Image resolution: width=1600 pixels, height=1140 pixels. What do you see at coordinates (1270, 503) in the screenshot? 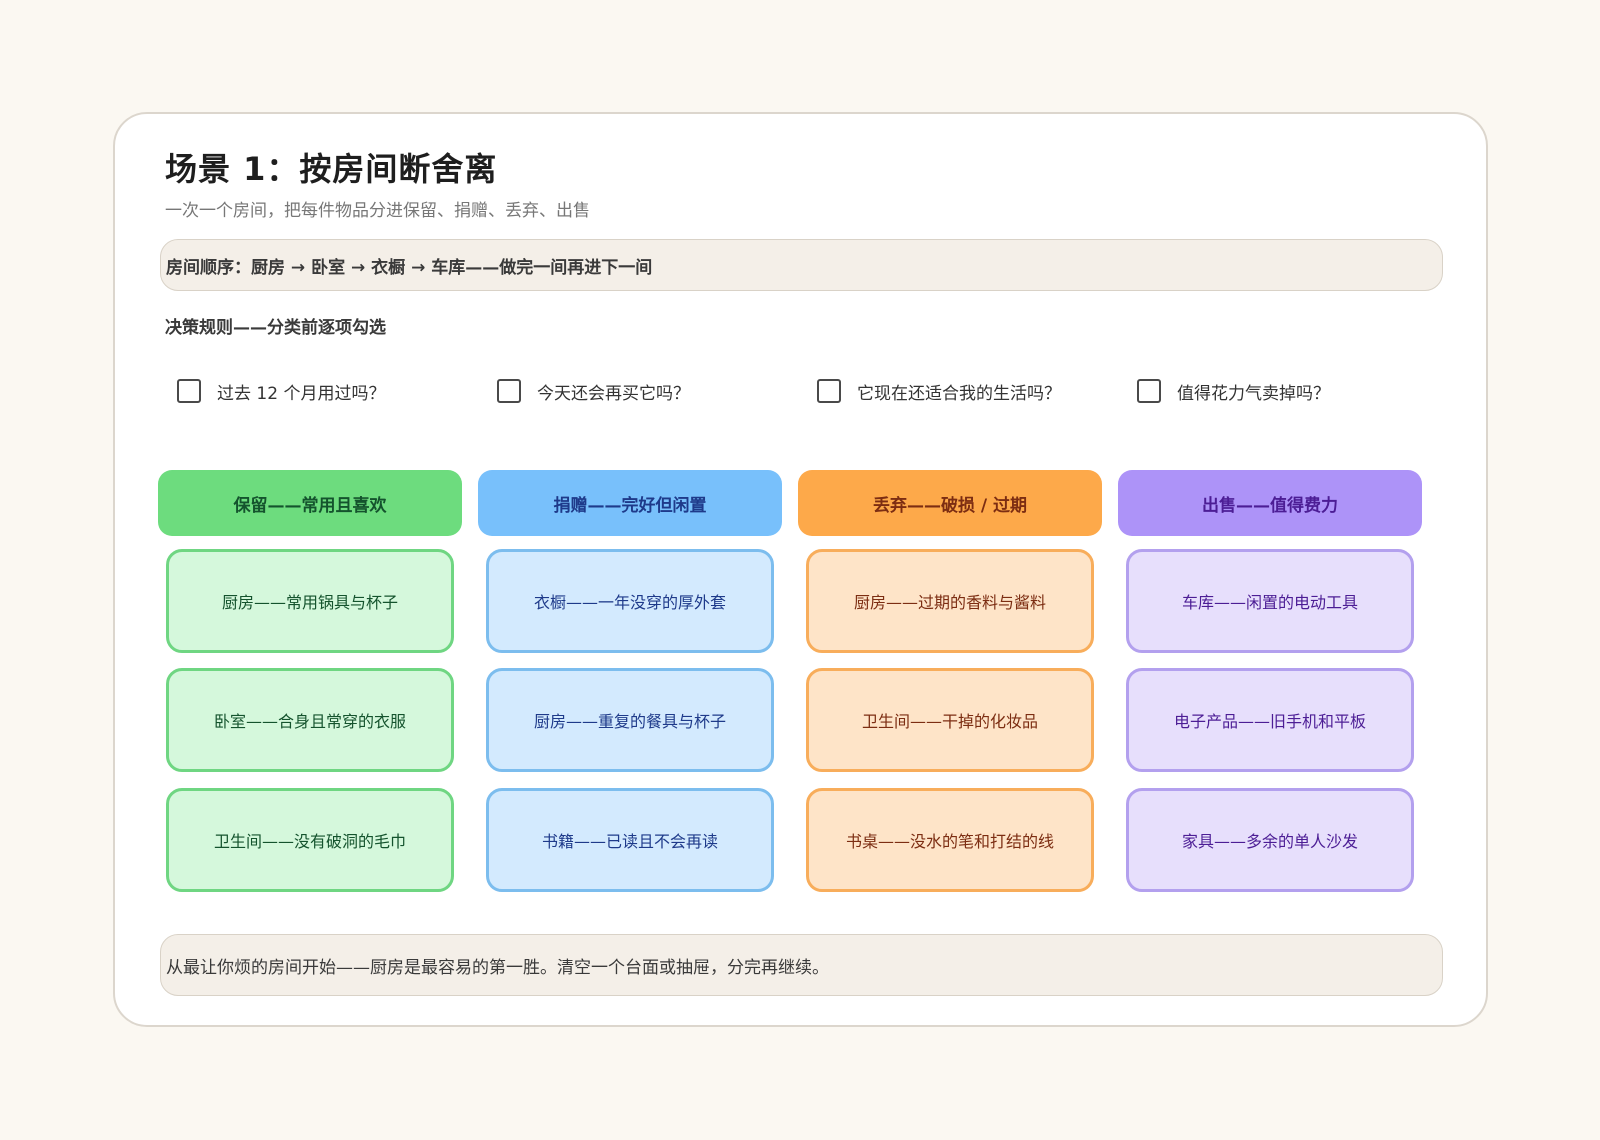
I see `column-header-sell: 出售——值得费力` at bounding box center [1270, 503].